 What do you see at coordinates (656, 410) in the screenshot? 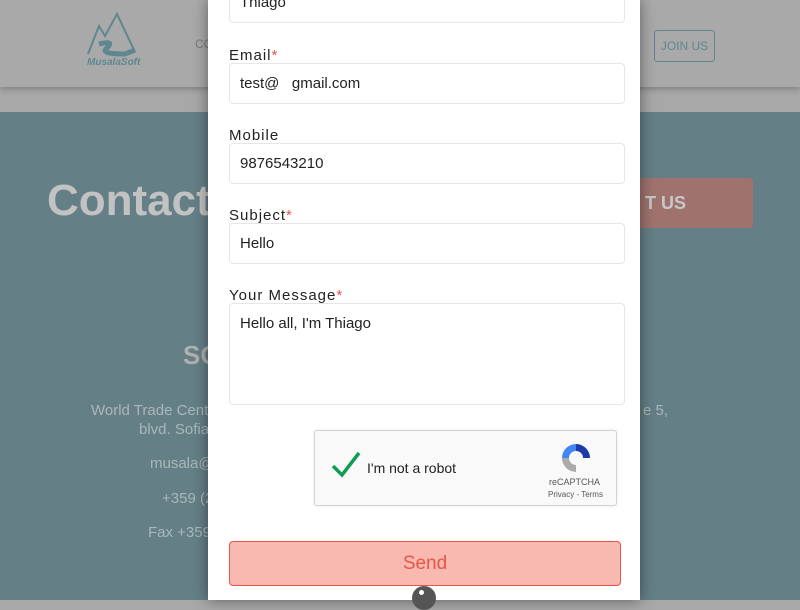
I see `address-line: e 5,` at bounding box center [656, 410].